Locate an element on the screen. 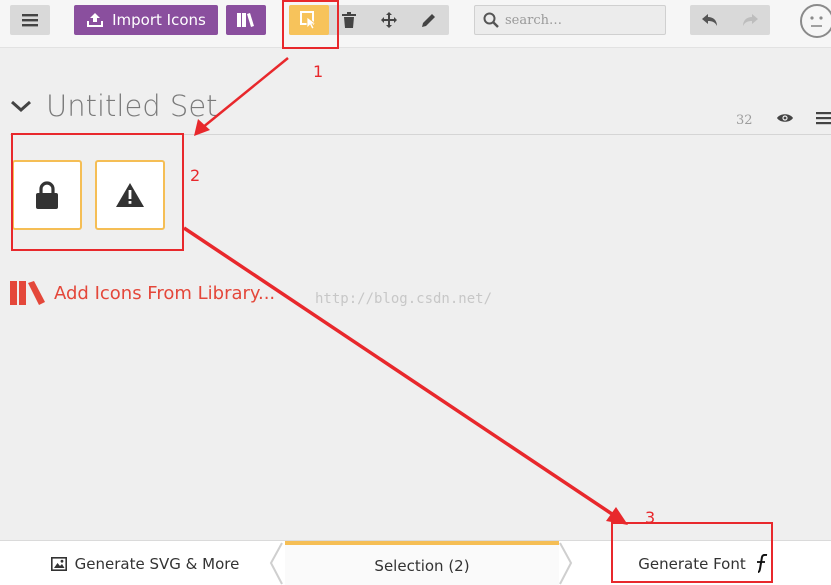 The height and width of the screenshot is (585, 831). undo-button is located at coordinates (710, 20).